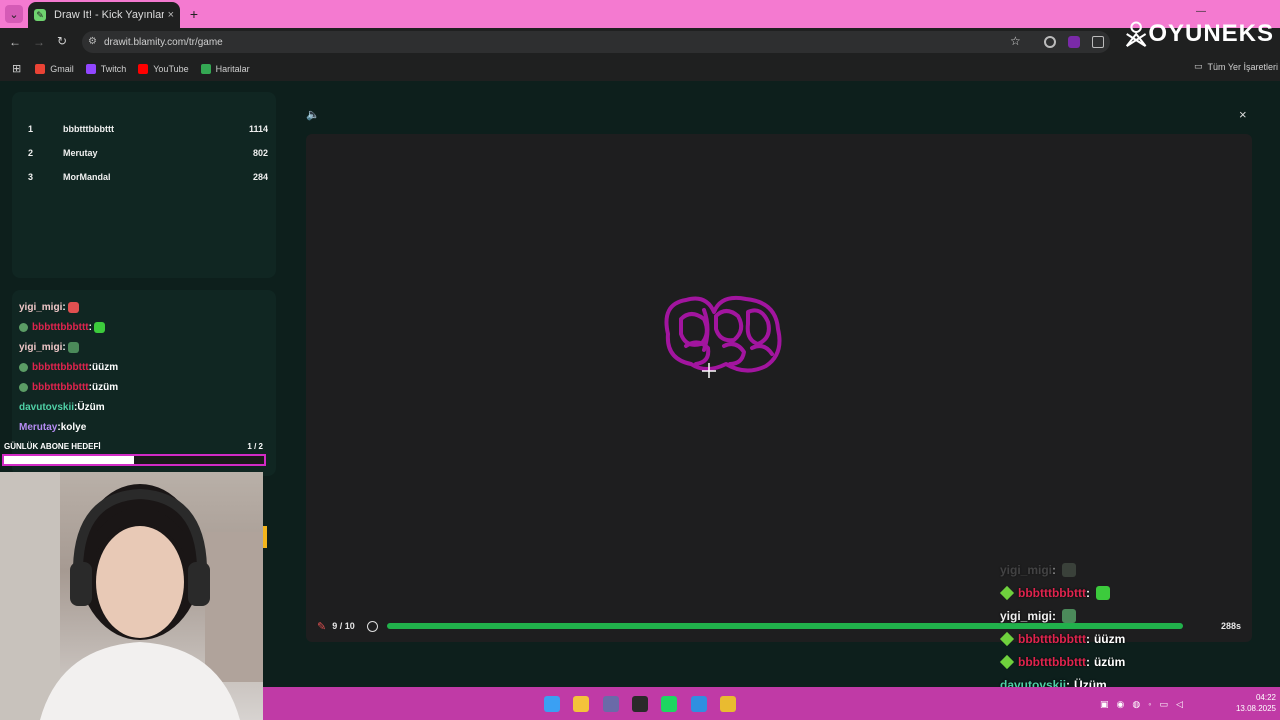 This screenshot has height=720, width=1280. What do you see at coordinates (62, 68) in the screenshot?
I see `bookmark-label: Gmail` at bounding box center [62, 68].